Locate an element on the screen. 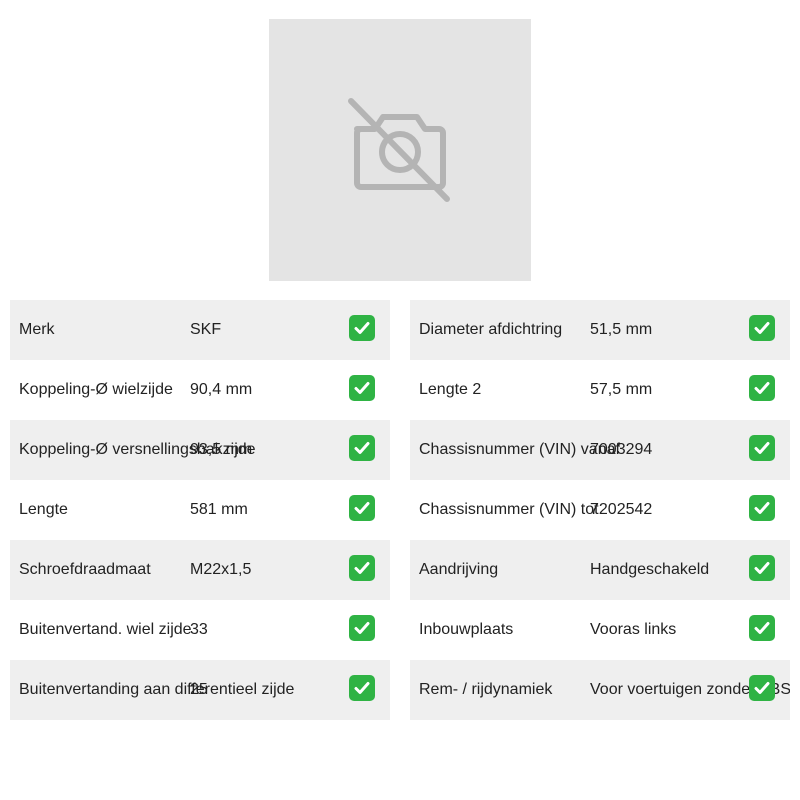  spec-row: Lengte 581 mm is located at coordinates (200, 510).